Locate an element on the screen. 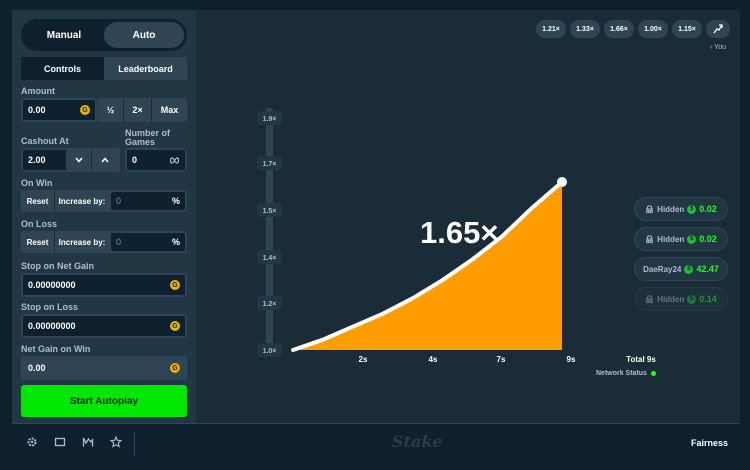  total-time-label: Total 9s is located at coordinates (641, 359).